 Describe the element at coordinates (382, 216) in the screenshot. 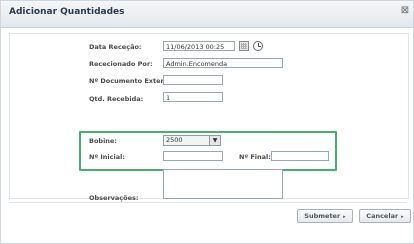

I see `cancel-button-label: Cancelar` at that location.